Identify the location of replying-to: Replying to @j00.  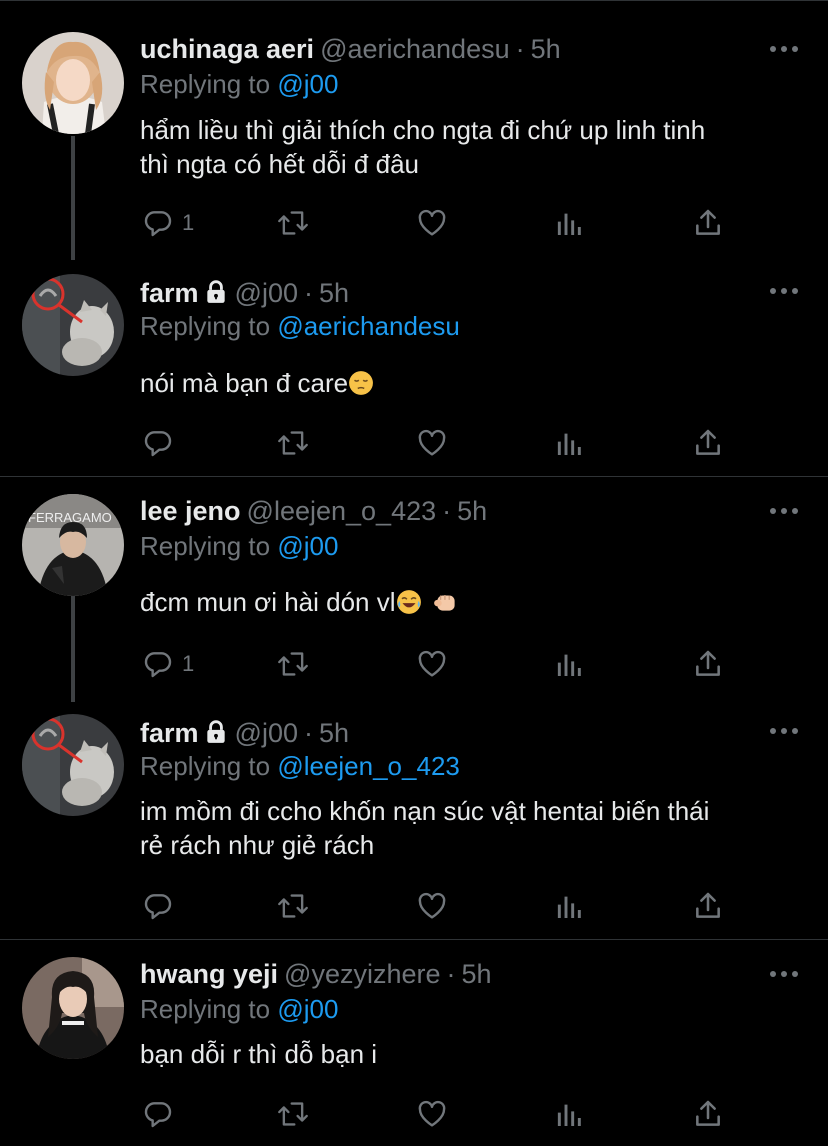
(239, 84).